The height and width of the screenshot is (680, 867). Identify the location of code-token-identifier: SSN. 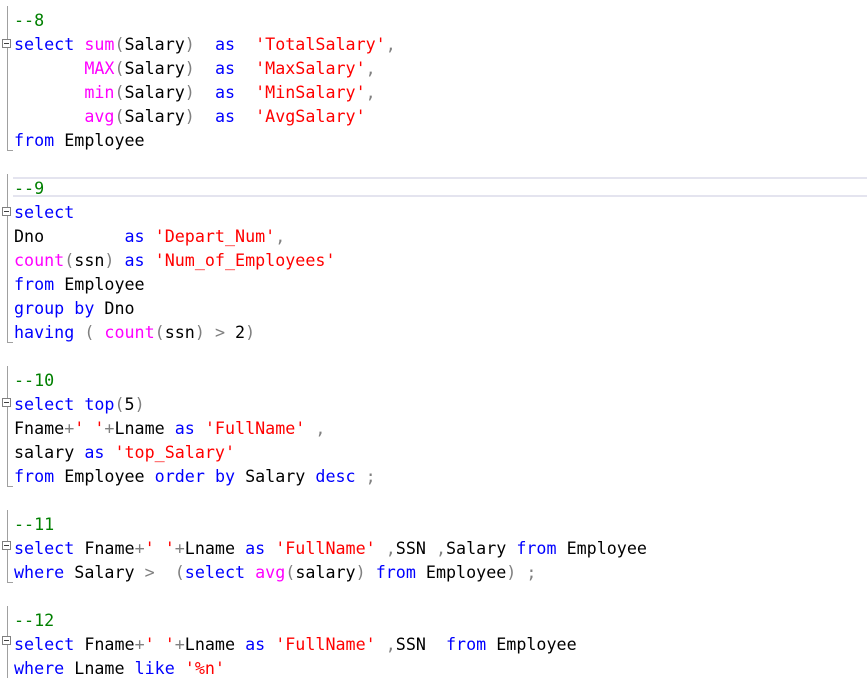
(421, 644).